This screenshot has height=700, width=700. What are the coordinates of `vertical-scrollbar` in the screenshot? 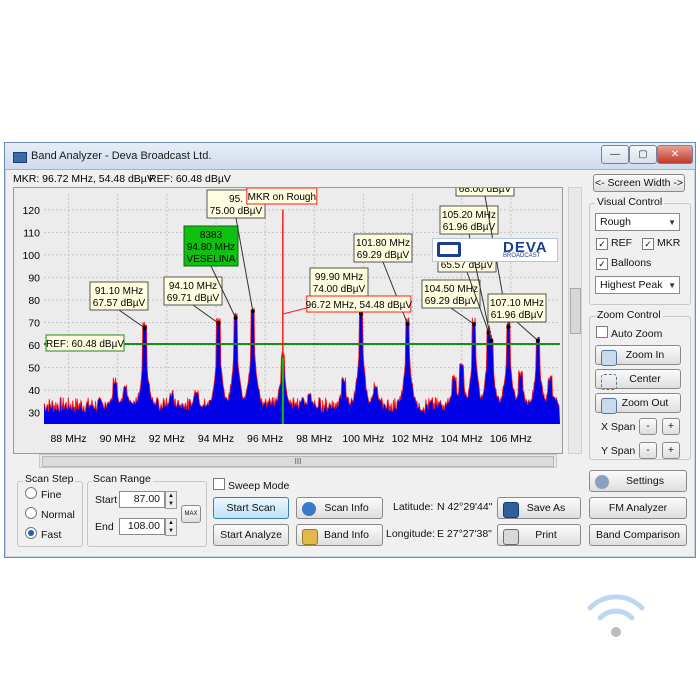 It's located at (575, 320).